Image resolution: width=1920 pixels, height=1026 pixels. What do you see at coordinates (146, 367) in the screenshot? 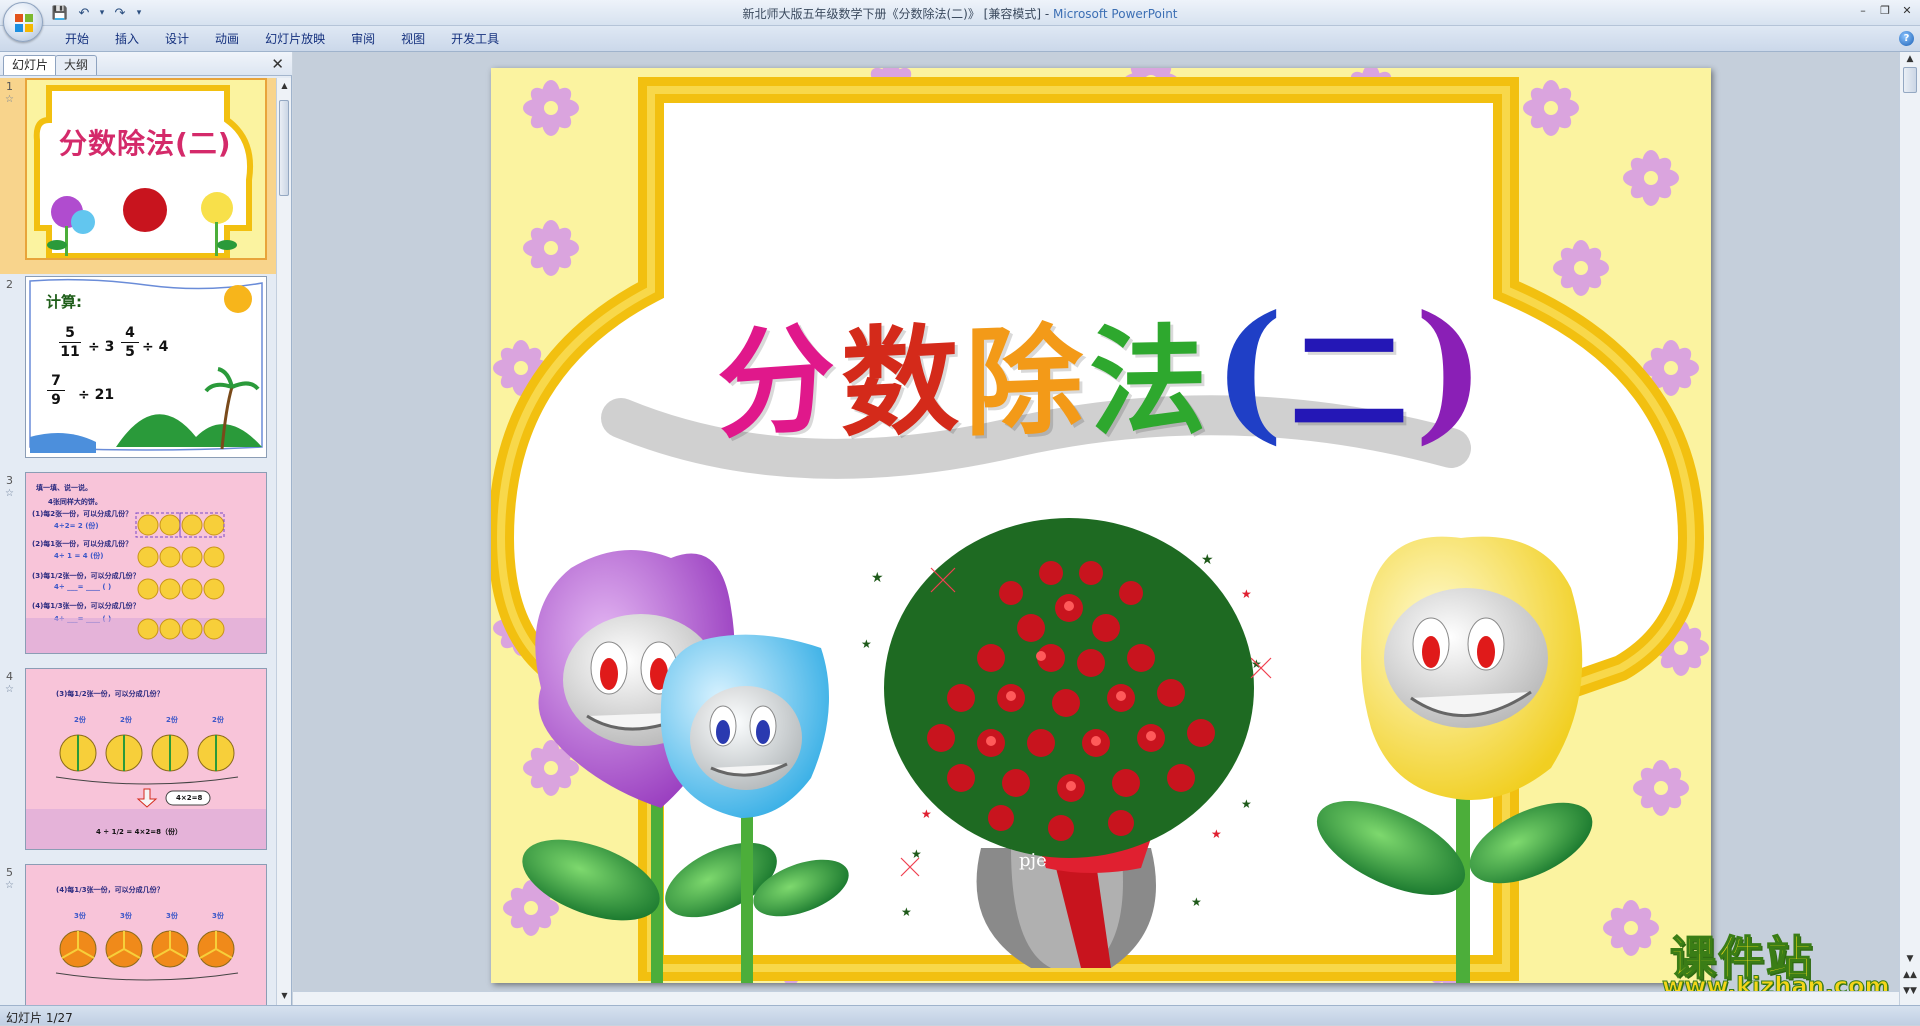
I see `thumbnail-preview: 计算: 5 11 ÷ 3 4 5 ÷ 4 7 9 ÷ 21` at bounding box center [146, 367].